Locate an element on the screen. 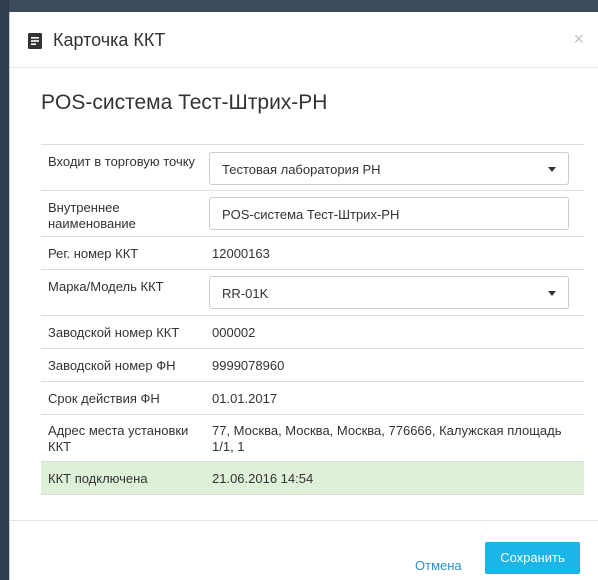 The height and width of the screenshot is (580, 598). store-select: Тестовая лаборатория РН is located at coordinates (389, 168).